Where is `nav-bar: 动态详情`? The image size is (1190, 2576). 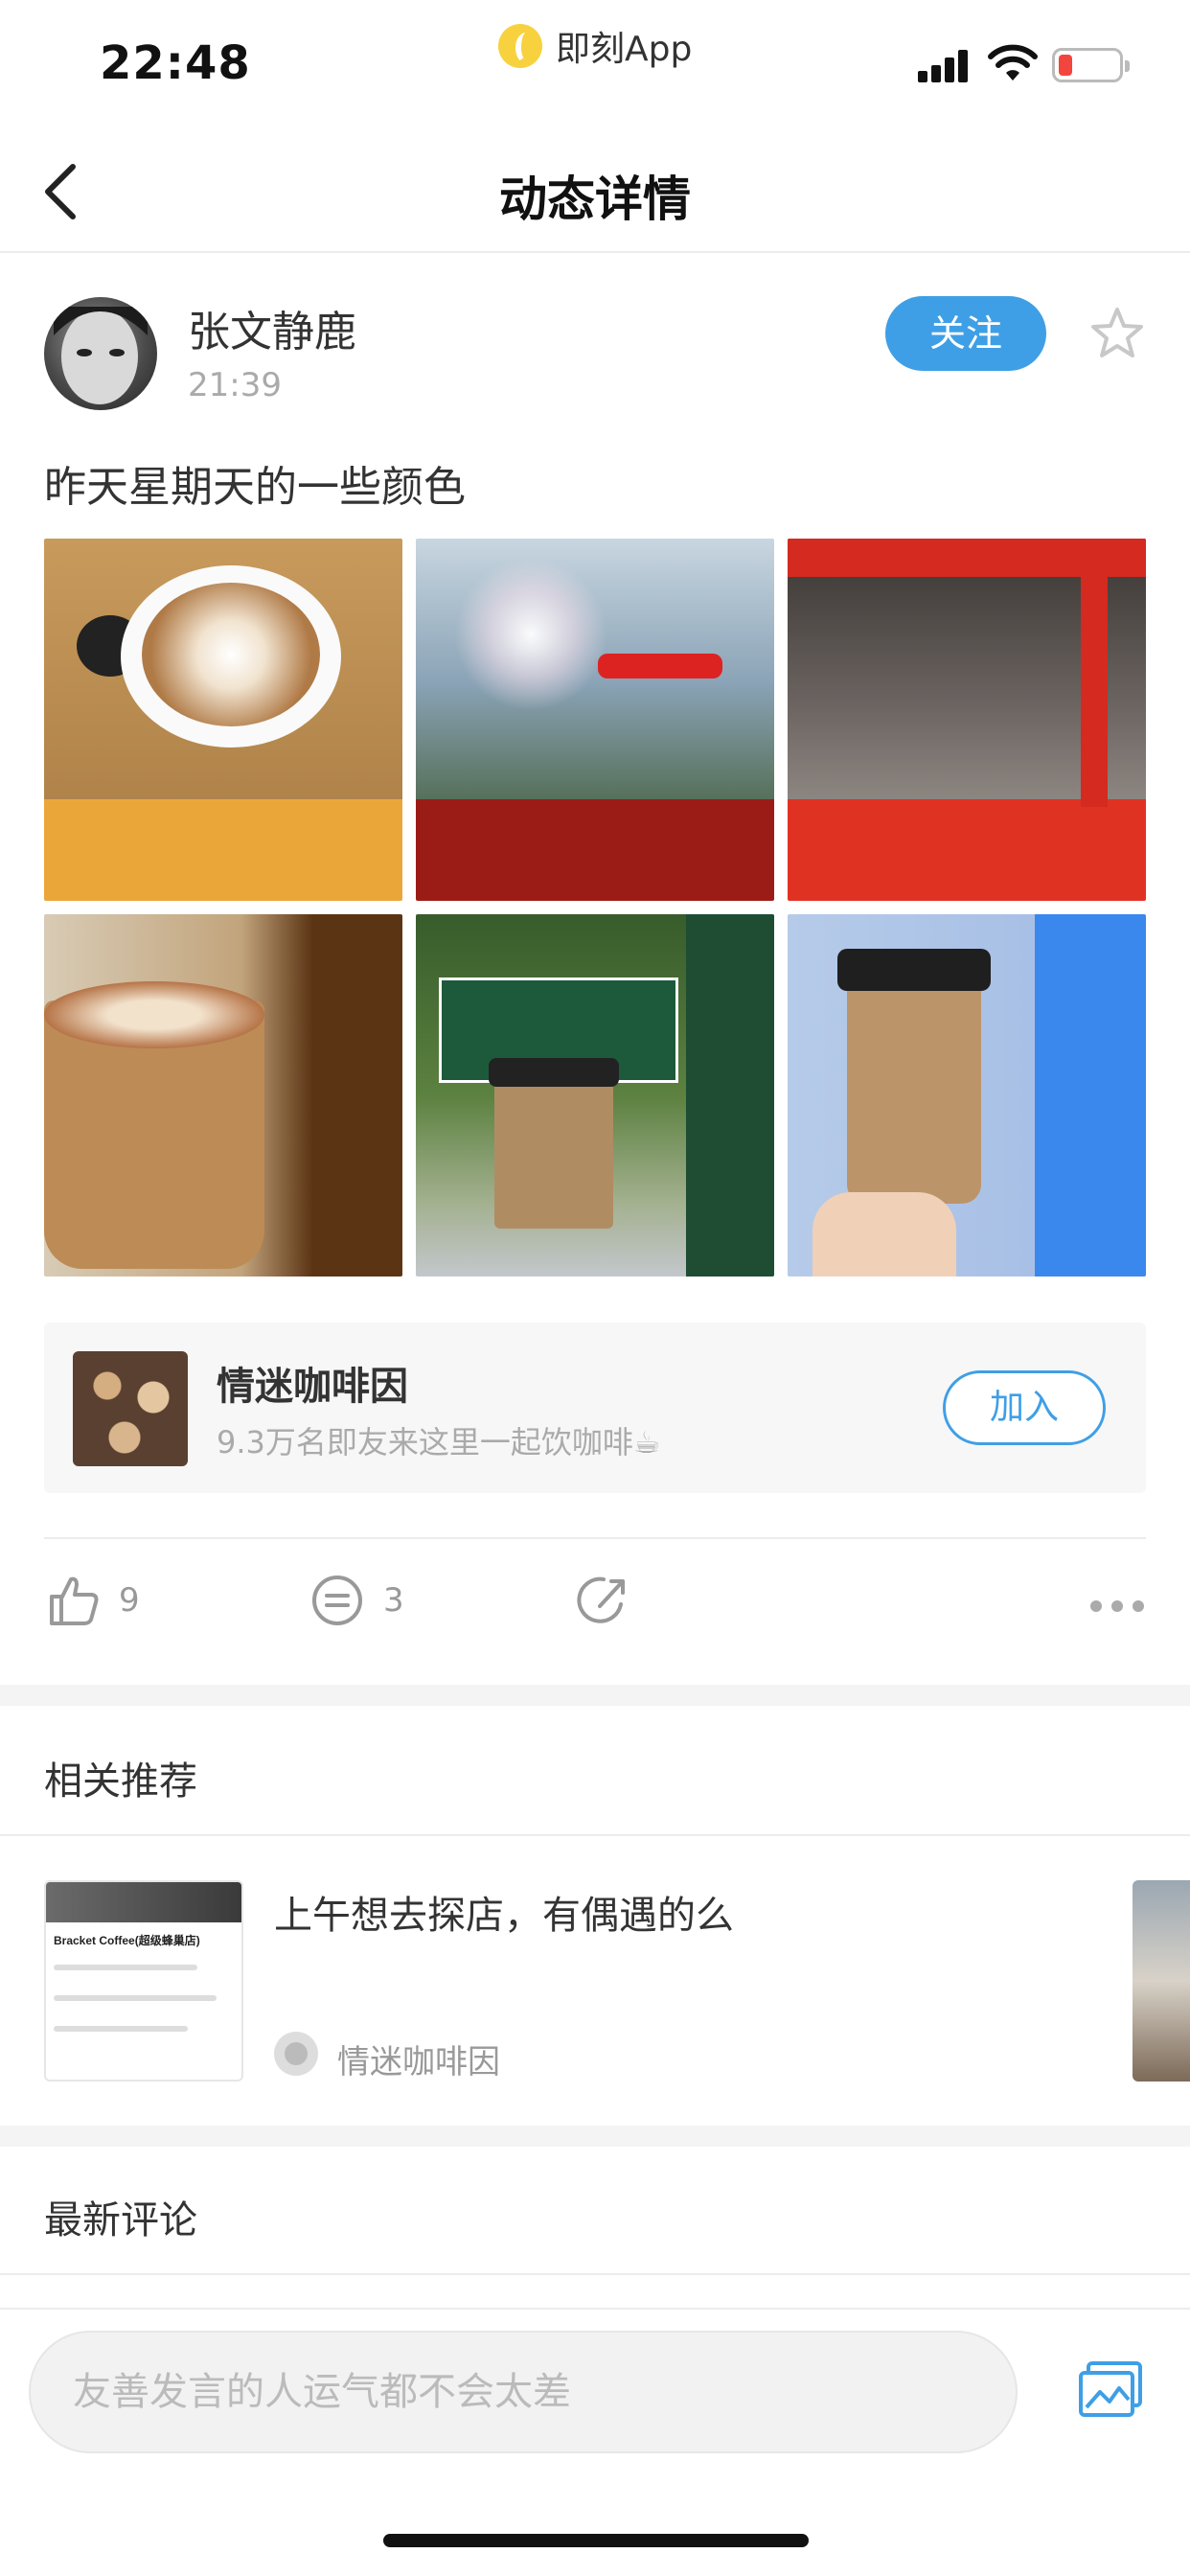
nav-bar: 动态详情 is located at coordinates (595, 189).